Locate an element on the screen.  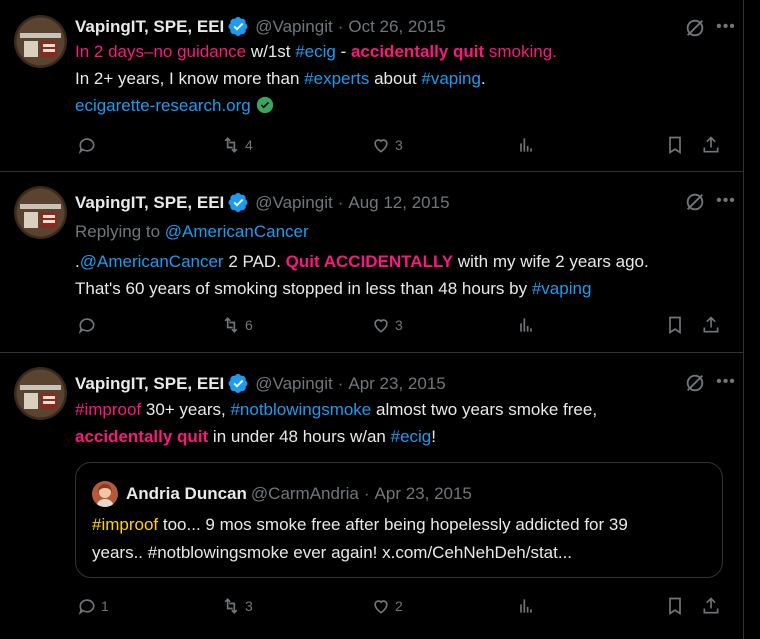
tweet-date: Oct 26, 2015 is located at coordinates (396, 27).